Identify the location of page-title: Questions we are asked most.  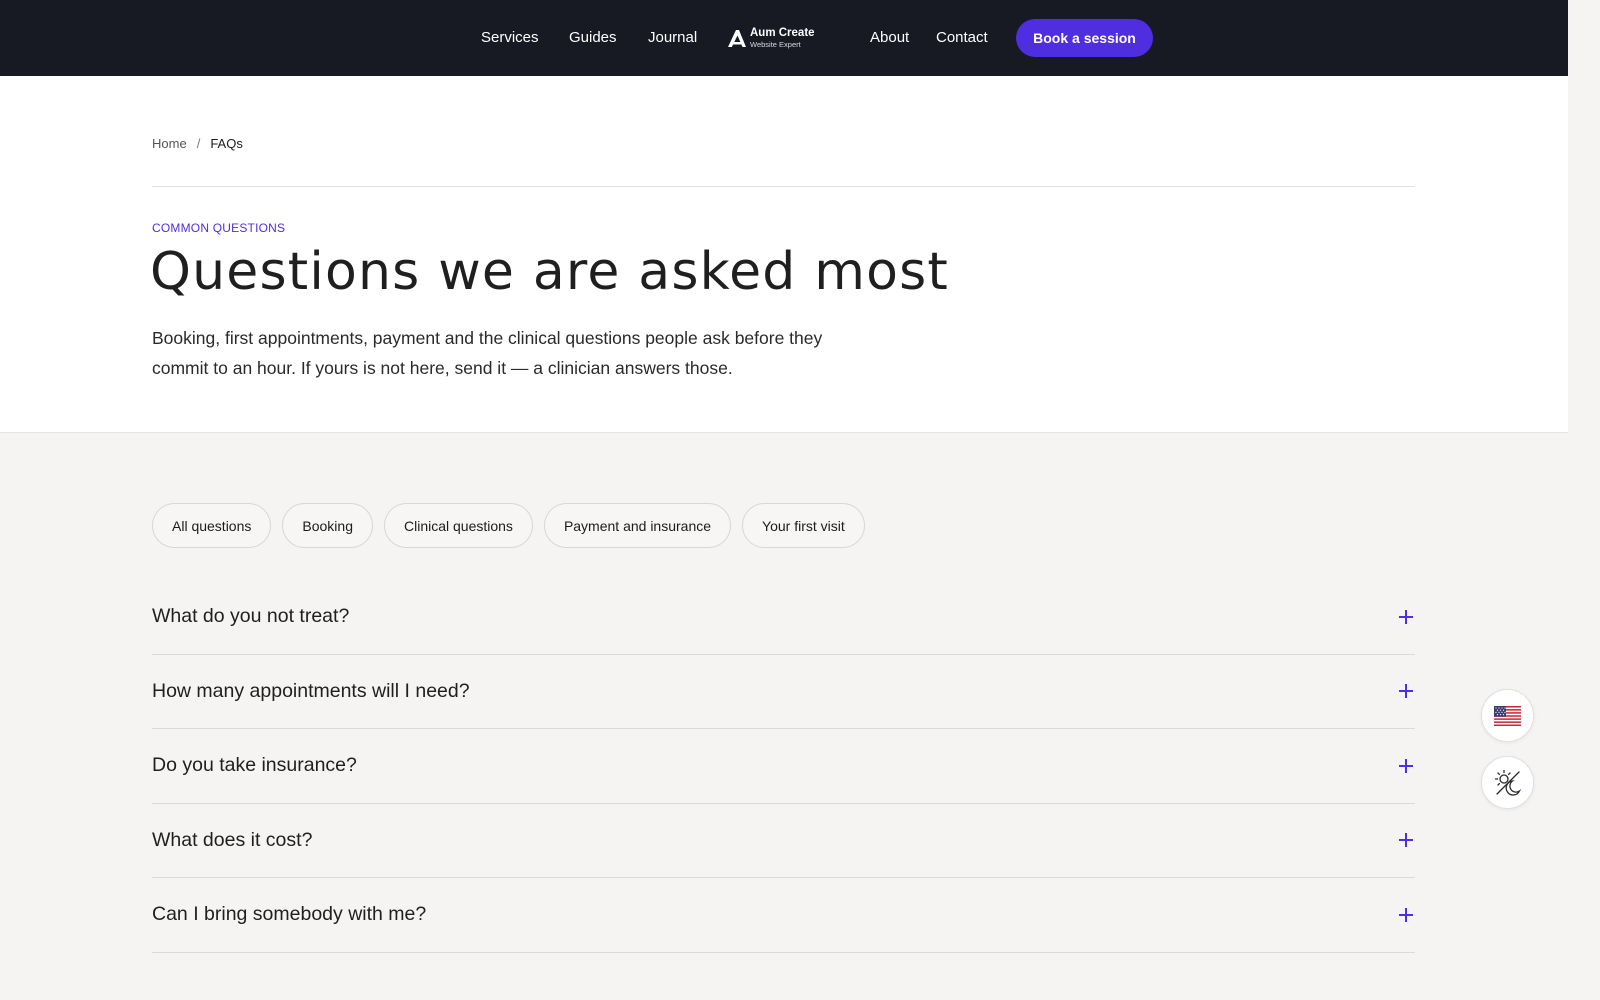
(549, 272).